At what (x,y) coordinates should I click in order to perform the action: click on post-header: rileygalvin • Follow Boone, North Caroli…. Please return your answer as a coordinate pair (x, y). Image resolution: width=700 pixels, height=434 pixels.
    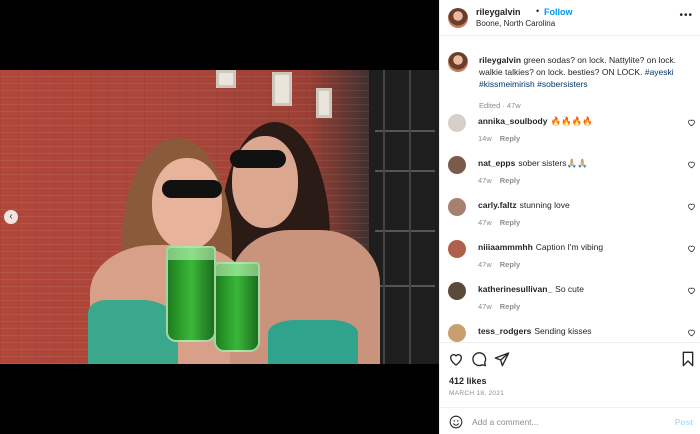
    Looking at the image, I should click on (570, 18).